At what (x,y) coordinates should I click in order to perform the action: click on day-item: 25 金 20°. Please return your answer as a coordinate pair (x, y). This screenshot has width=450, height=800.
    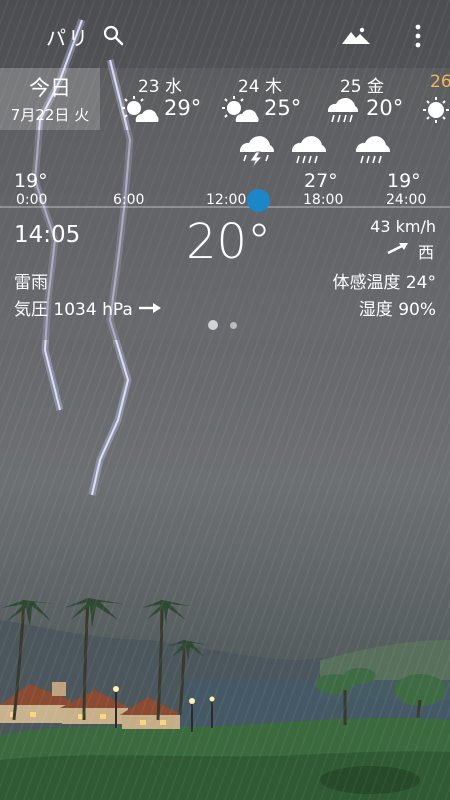
    Looking at the image, I should click on (362, 99).